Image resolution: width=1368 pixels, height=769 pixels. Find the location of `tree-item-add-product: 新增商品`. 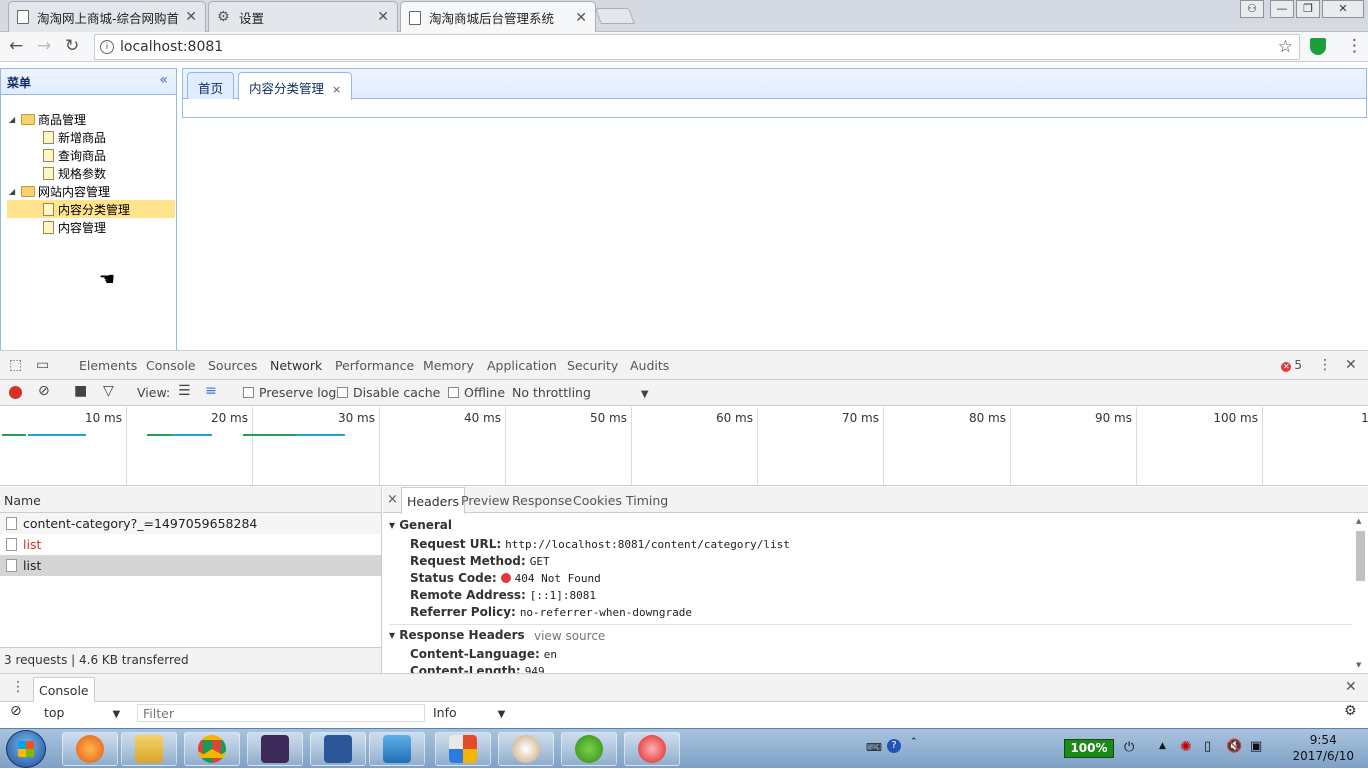

tree-item-add-product: 新增商品 is located at coordinates (91, 137).